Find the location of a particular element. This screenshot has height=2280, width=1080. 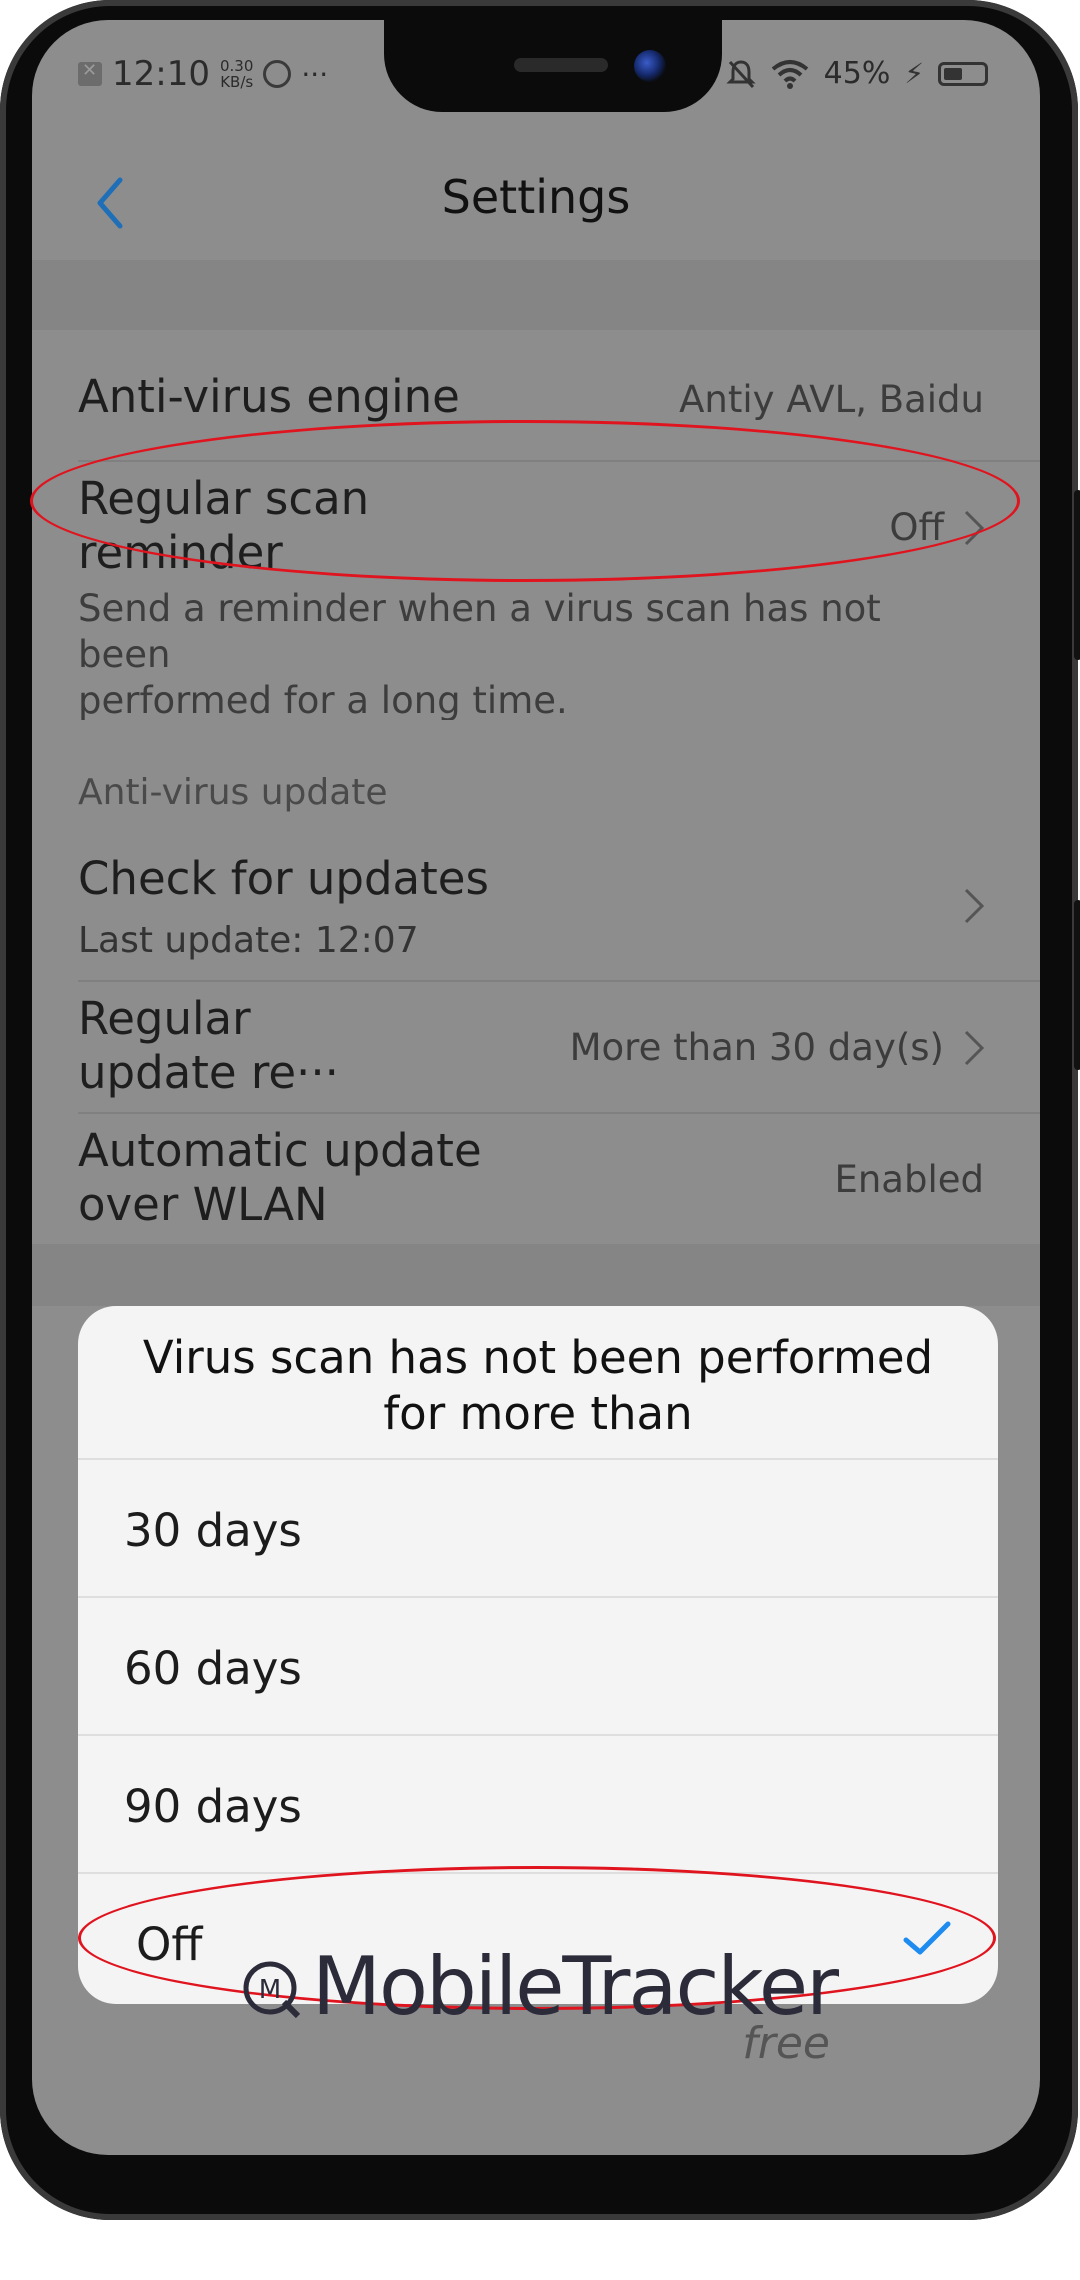

status-bar: 12:10 0.30 KB/s ··· 45% ⚡ is located at coordinates (536, 80).